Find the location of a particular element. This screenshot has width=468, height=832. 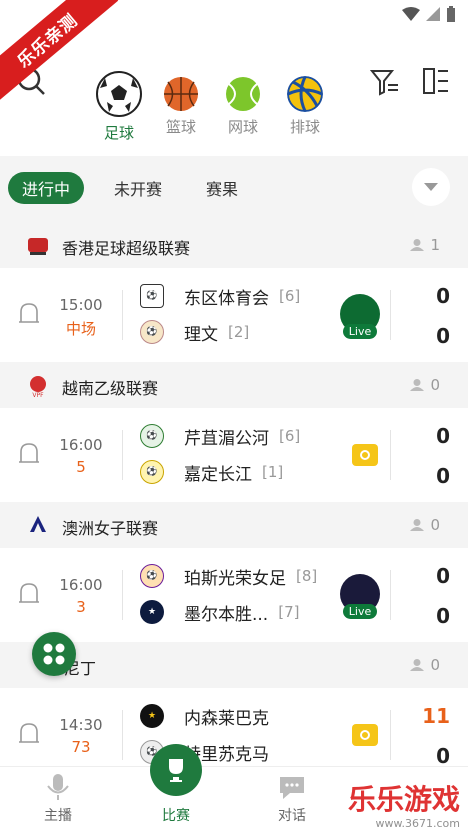

home-team: ⚽ 东区体育会 [6] is located at coordinates (220, 296).